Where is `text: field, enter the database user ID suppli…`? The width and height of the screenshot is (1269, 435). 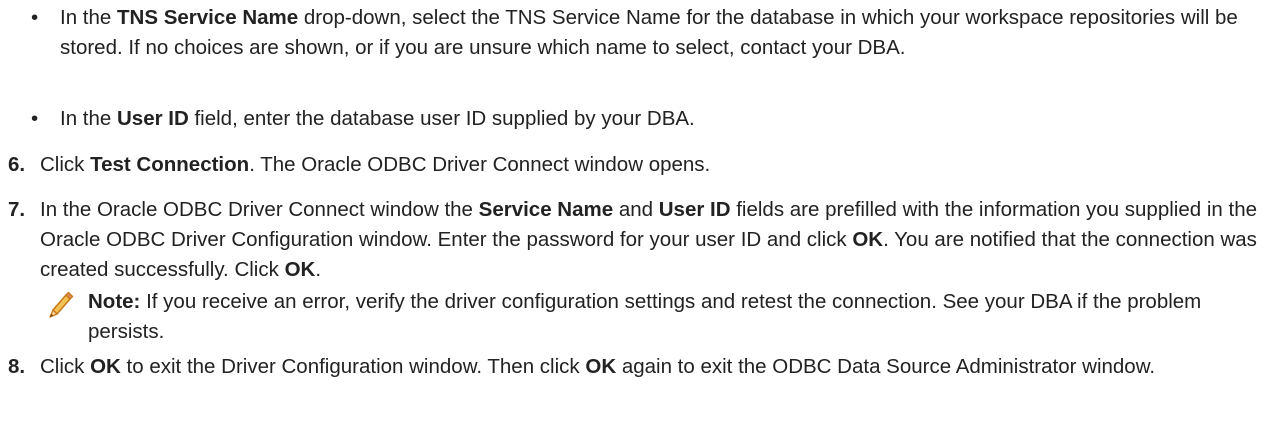
text: field, enter the database user ID suppli… is located at coordinates (441, 118).